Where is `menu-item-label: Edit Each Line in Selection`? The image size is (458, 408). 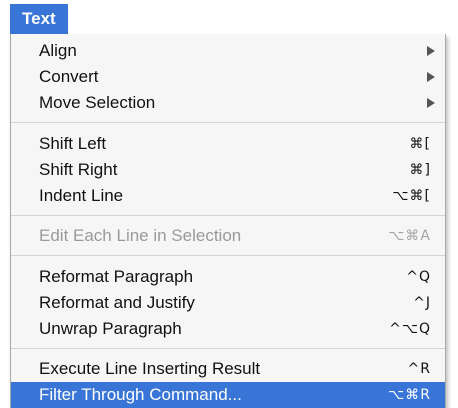
menu-item-label: Edit Each Line in Selection is located at coordinates (140, 235).